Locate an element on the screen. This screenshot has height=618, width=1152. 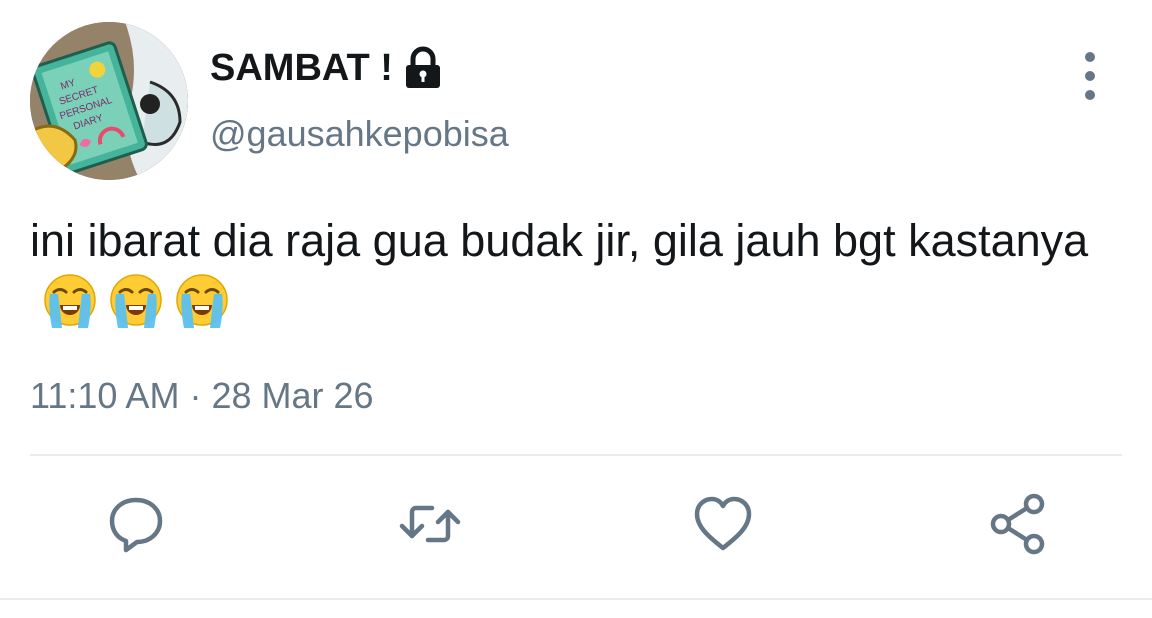
reply-icon is located at coordinates (136, 525).